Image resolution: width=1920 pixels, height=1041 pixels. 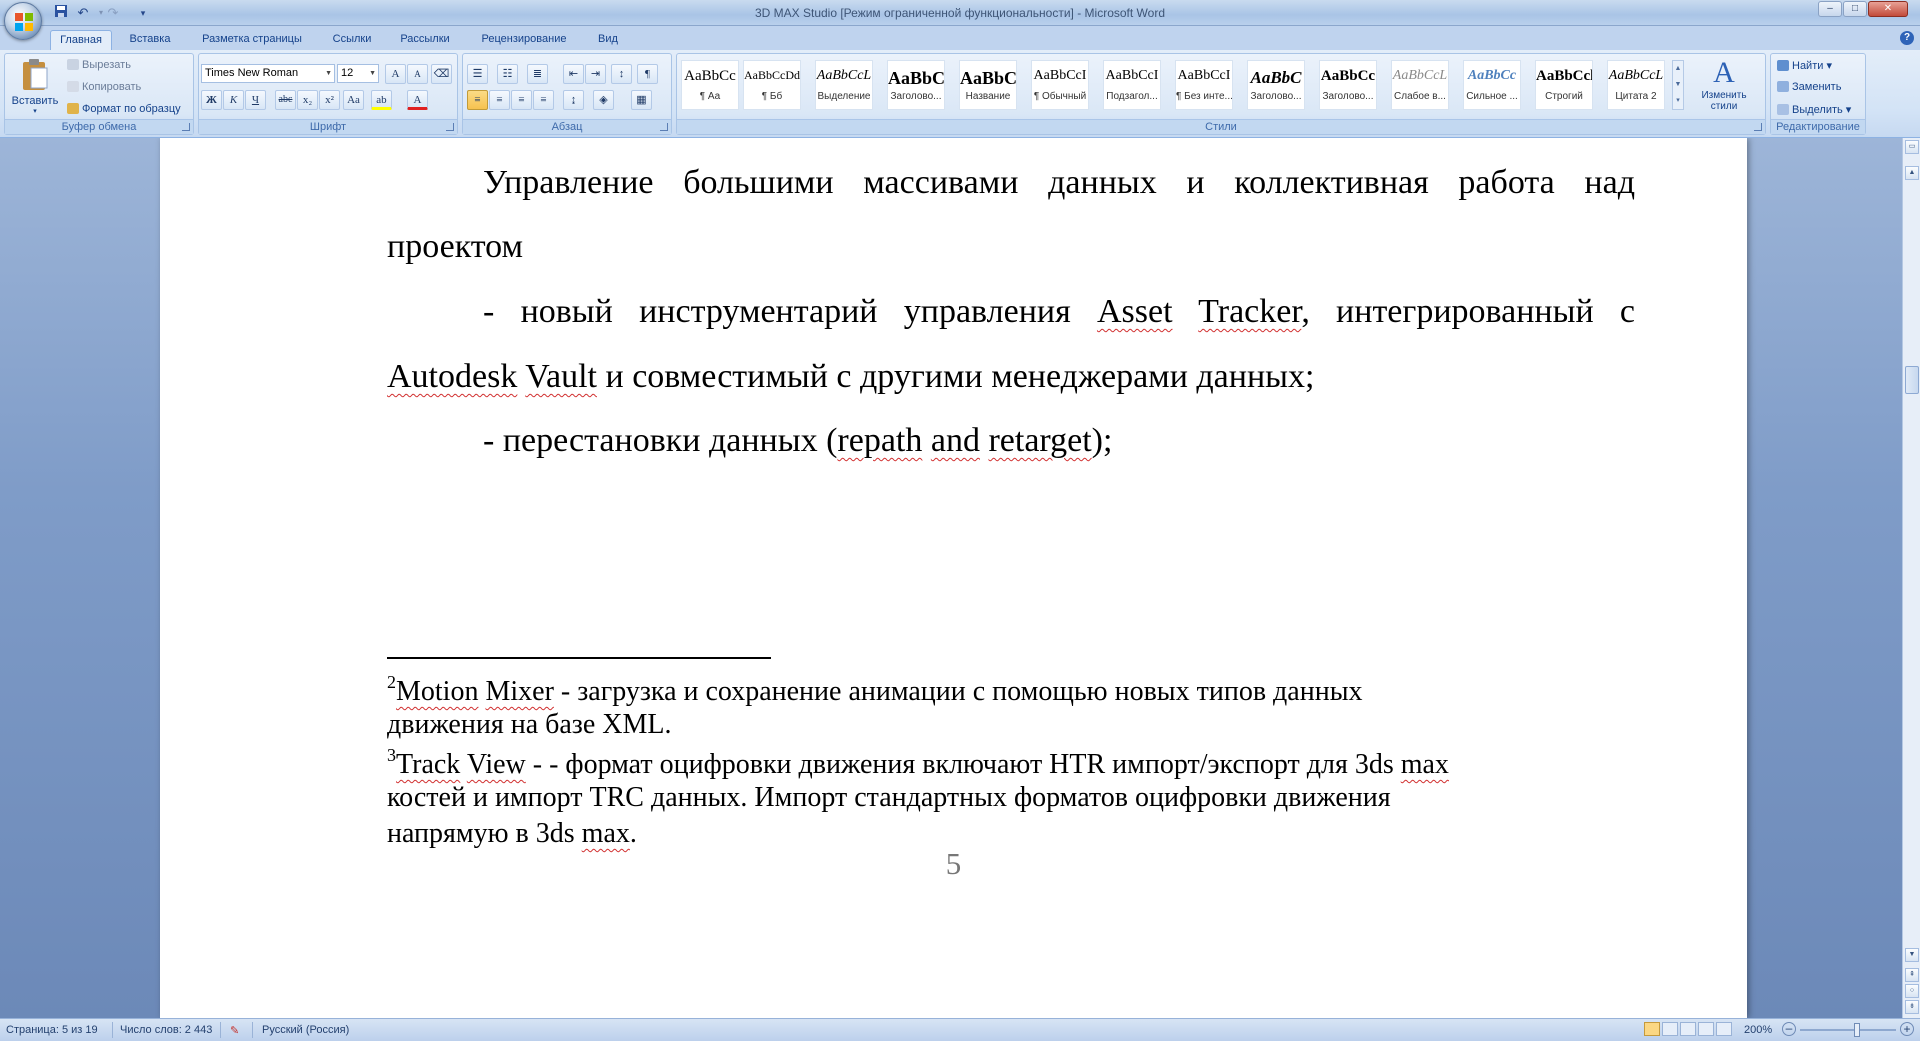 What do you see at coordinates (252, 40) in the screenshot?
I see `tab-page-layout: Разметка страницы` at bounding box center [252, 40].